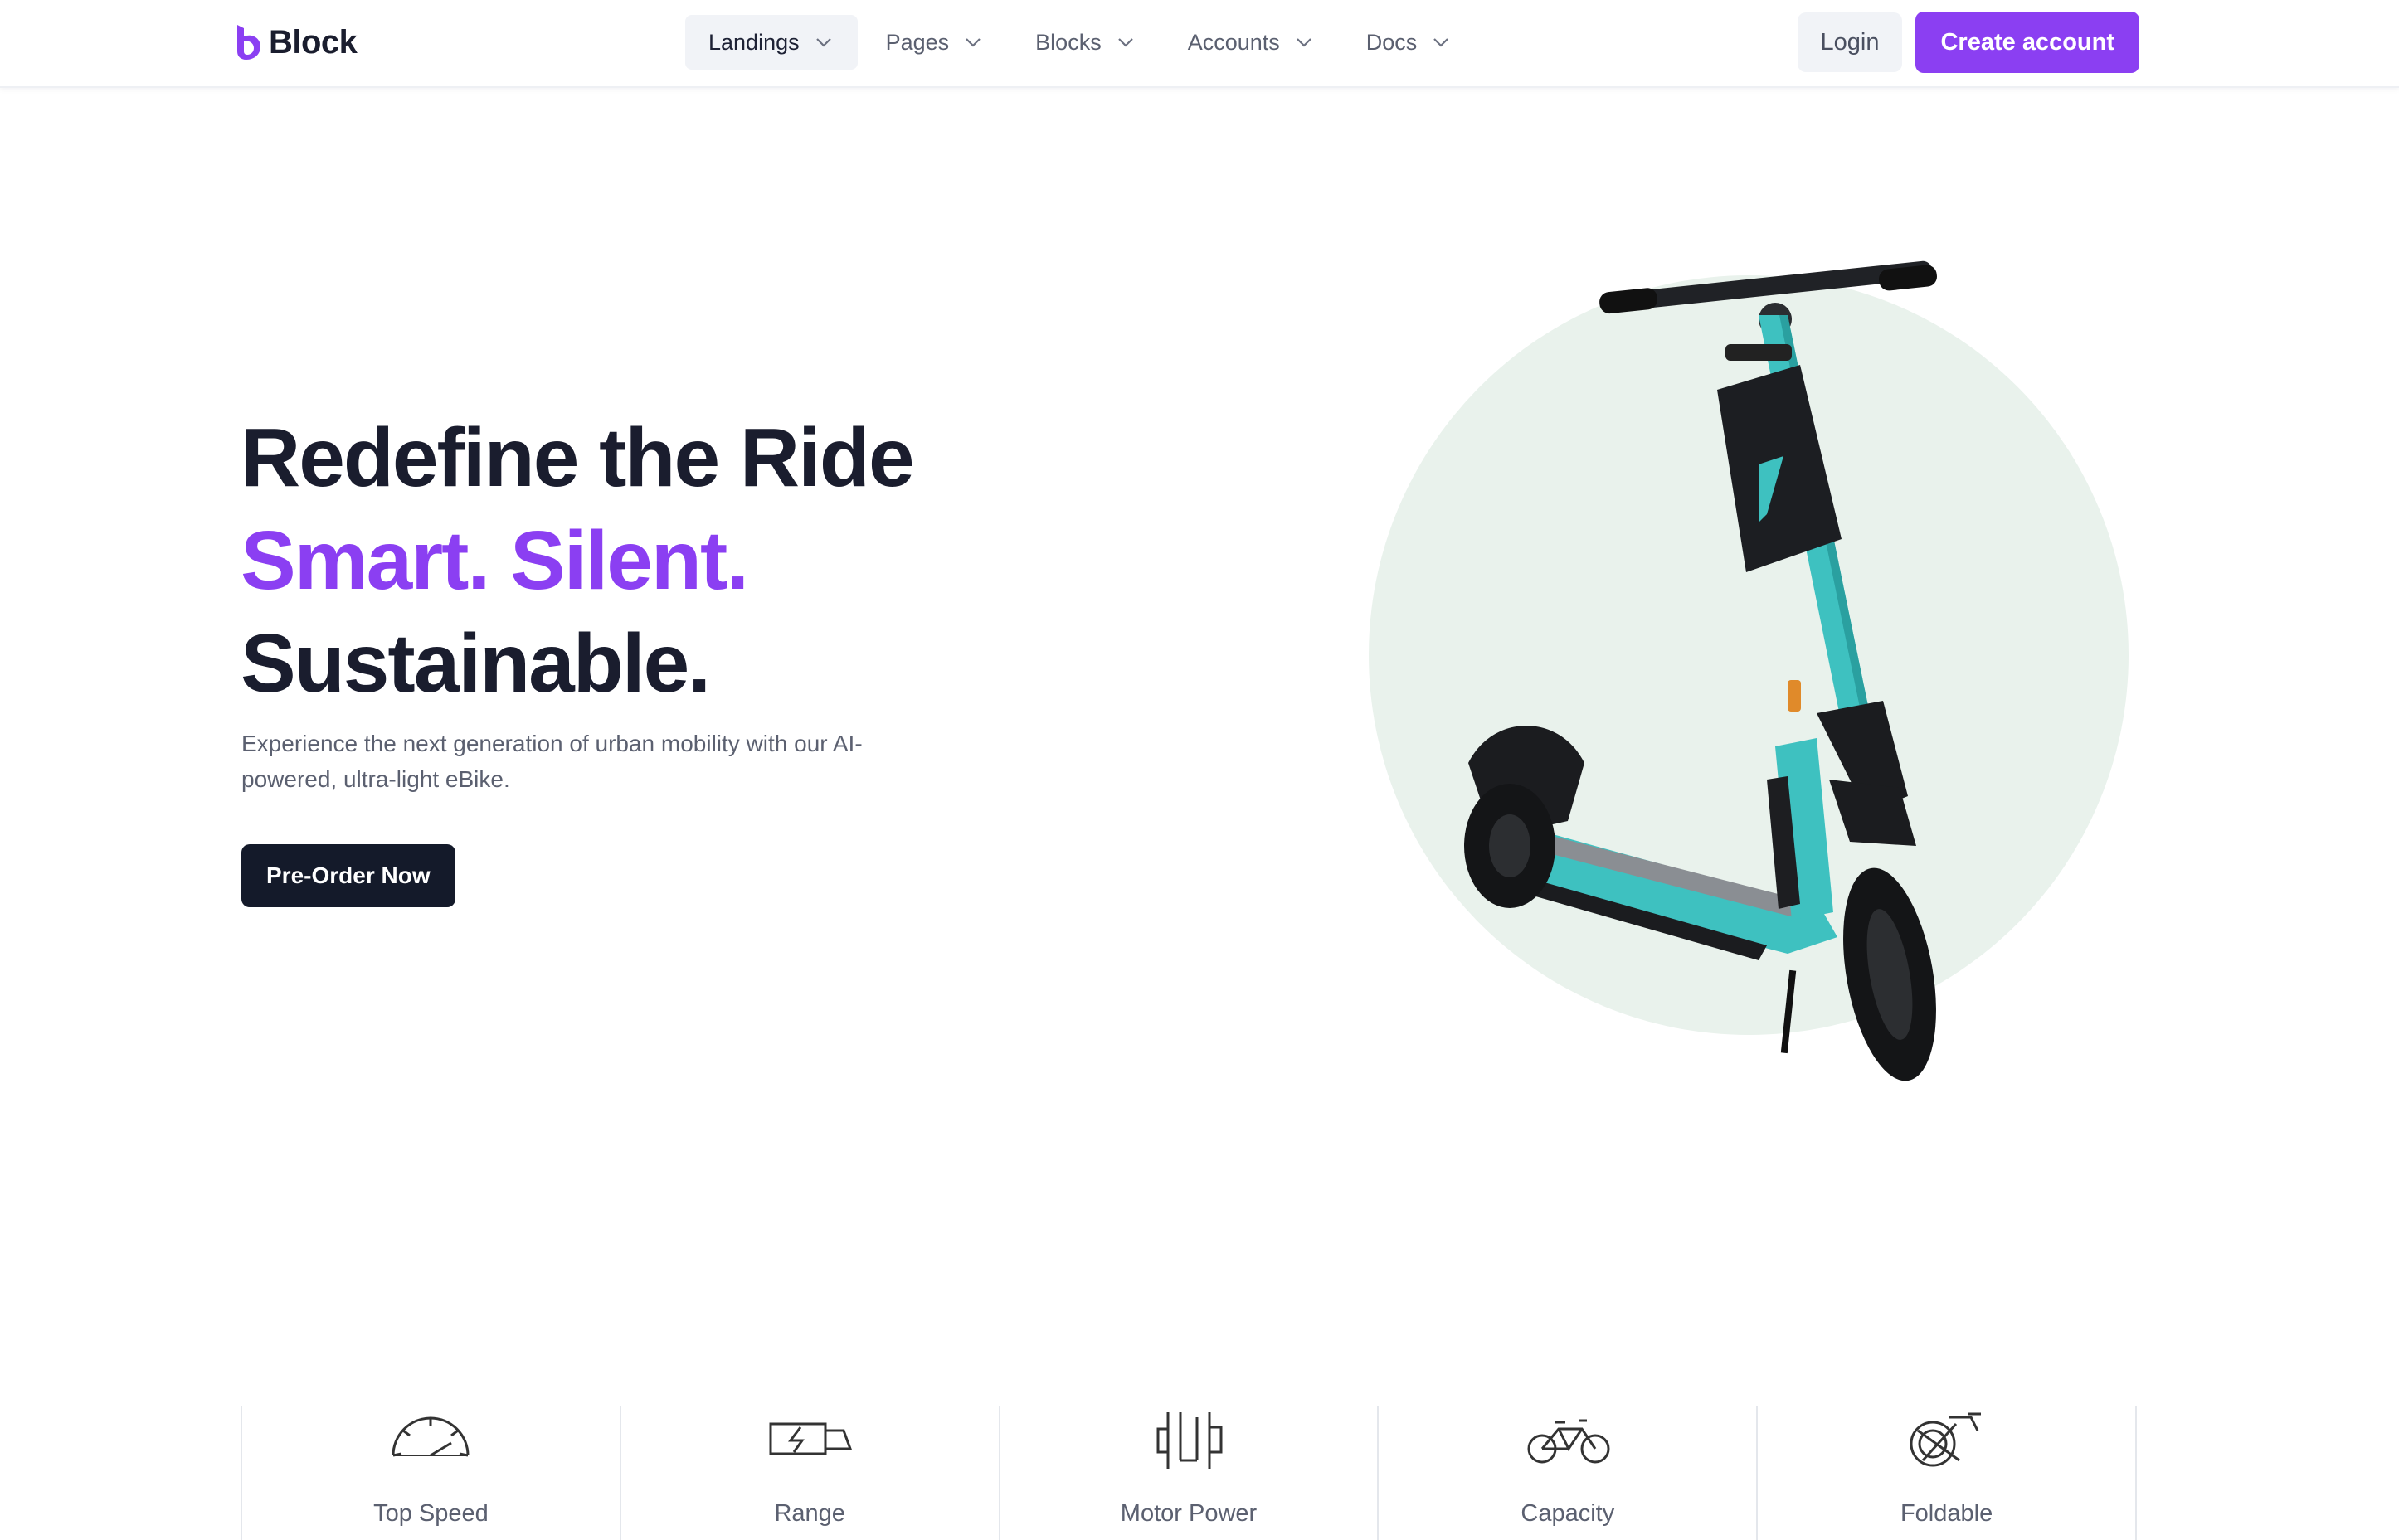  What do you see at coordinates (2027, 43) in the screenshot?
I see `create-account-button: Create account` at bounding box center [2027, 43].